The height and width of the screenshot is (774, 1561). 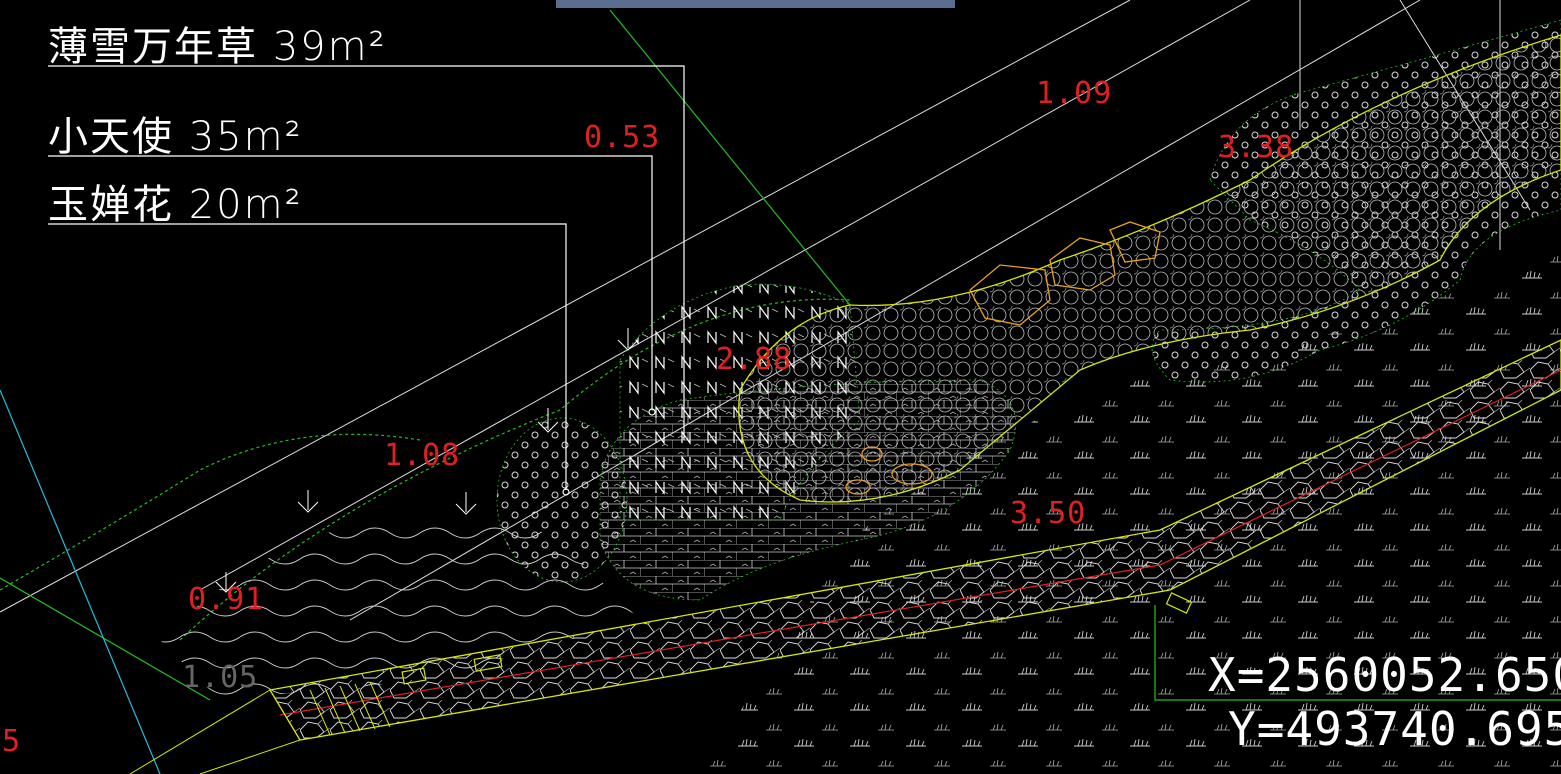 I want to click on elevation-label: 0.91, so click(x=226, y=599).